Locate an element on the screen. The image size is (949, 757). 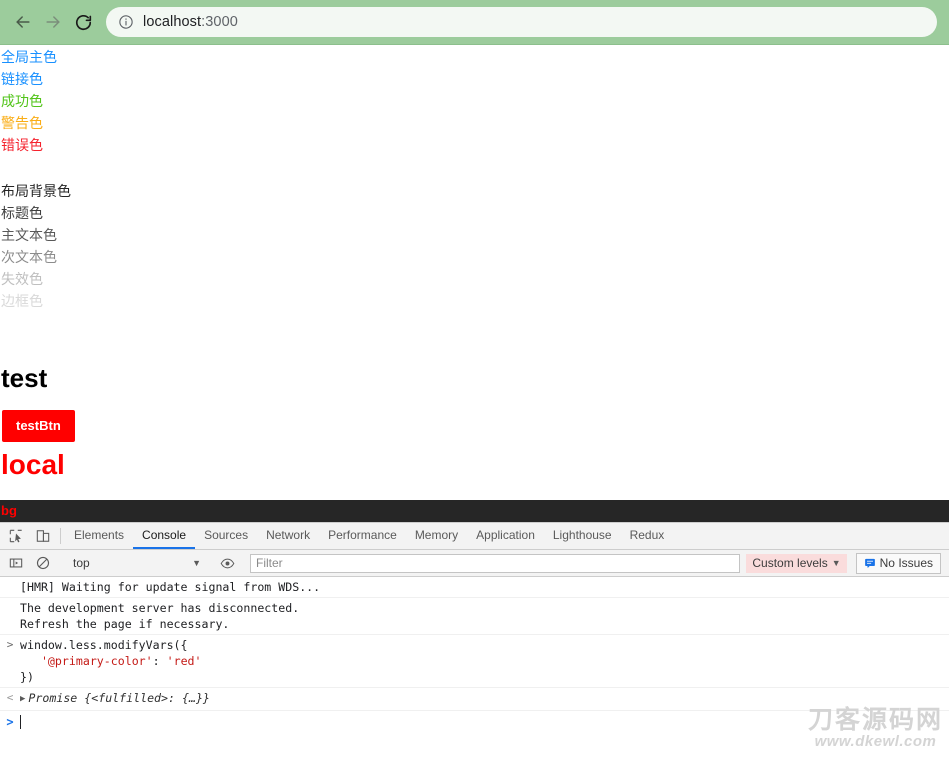
console-prompt-arrow: > is located at coordinates (10, 722).